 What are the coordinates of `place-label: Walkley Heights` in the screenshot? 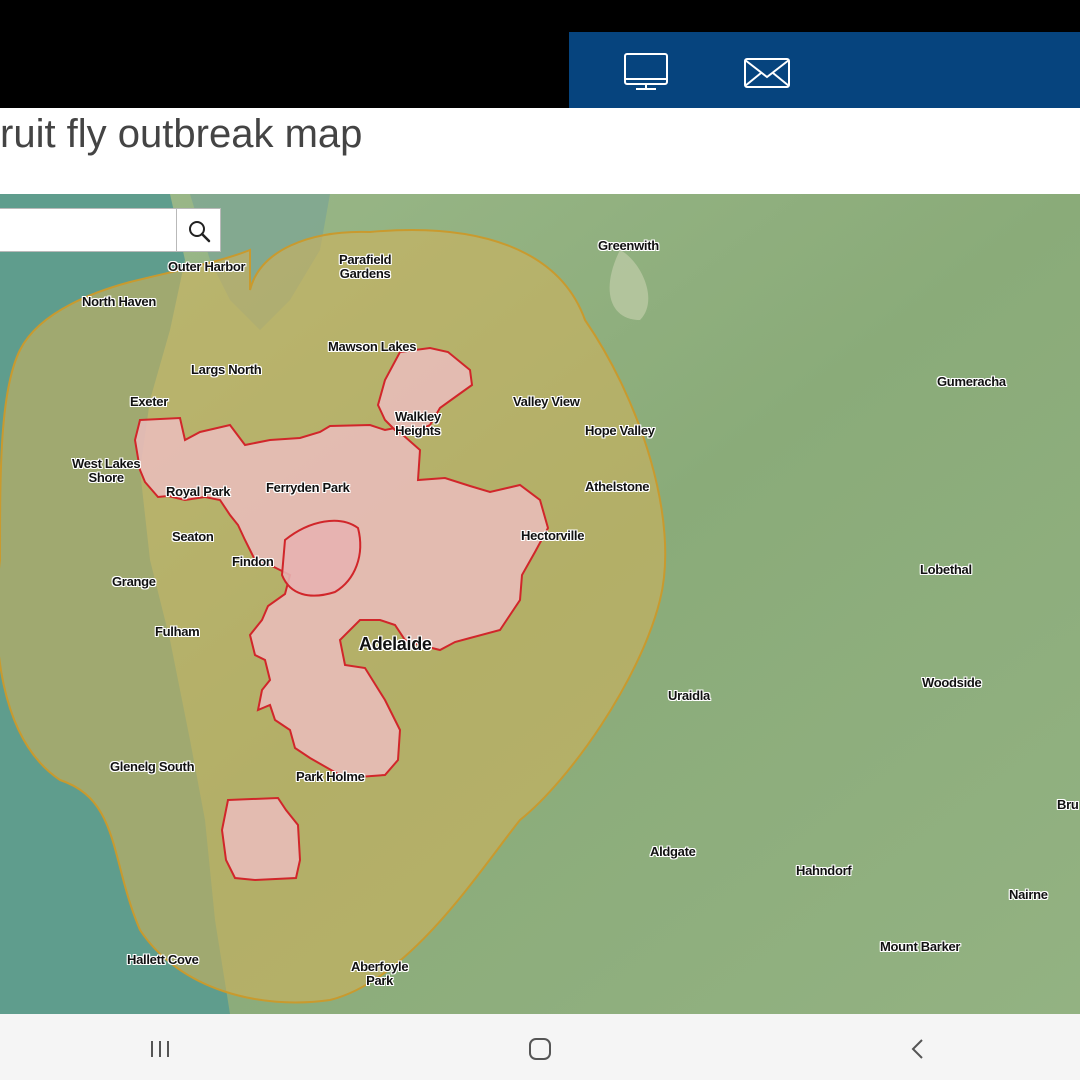 It's located at (418, 424).